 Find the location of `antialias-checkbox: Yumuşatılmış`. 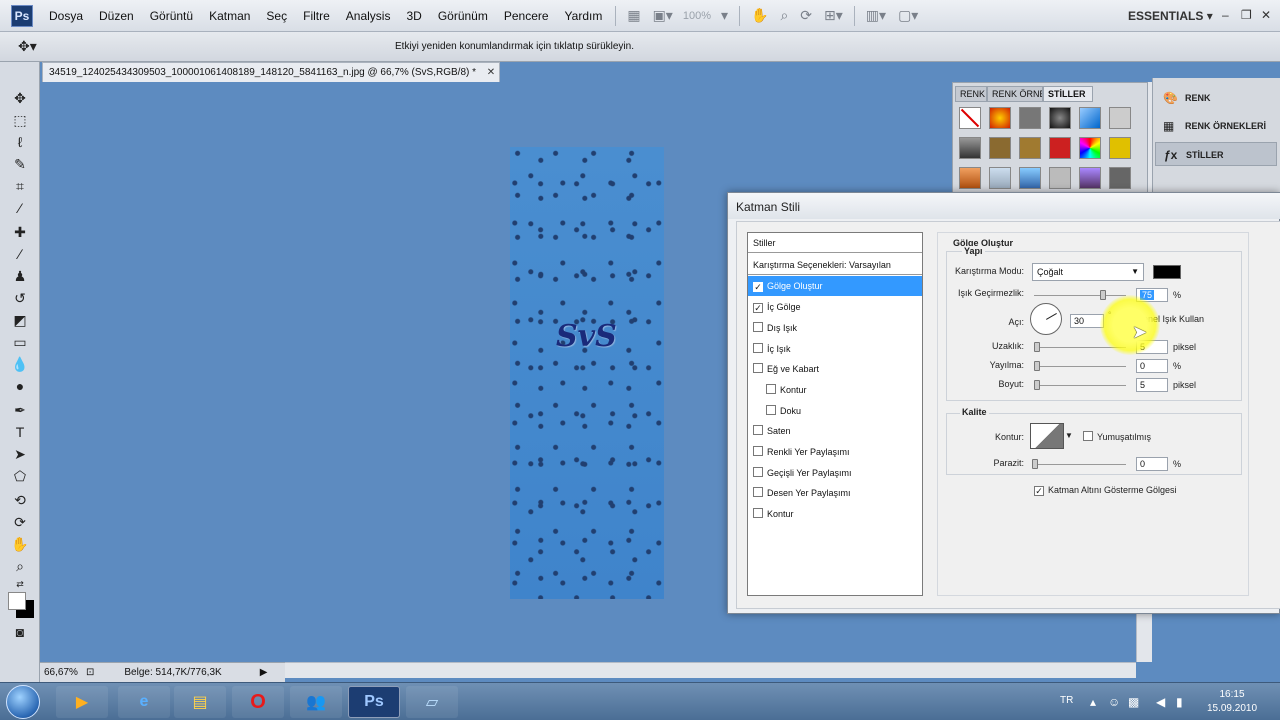

antialias-checkbox: Yumuşatılmış is located at coordinates (1117, 436).